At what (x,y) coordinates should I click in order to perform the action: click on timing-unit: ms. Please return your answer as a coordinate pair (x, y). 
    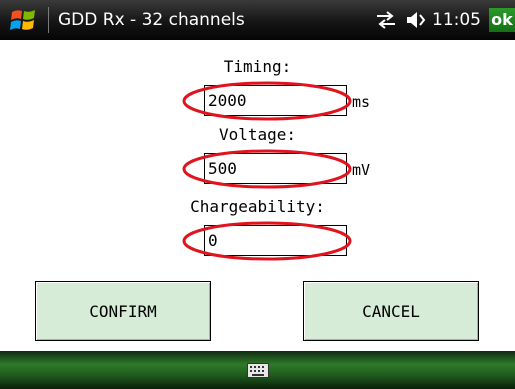
    Looking at the image, I should click on (361, 102).